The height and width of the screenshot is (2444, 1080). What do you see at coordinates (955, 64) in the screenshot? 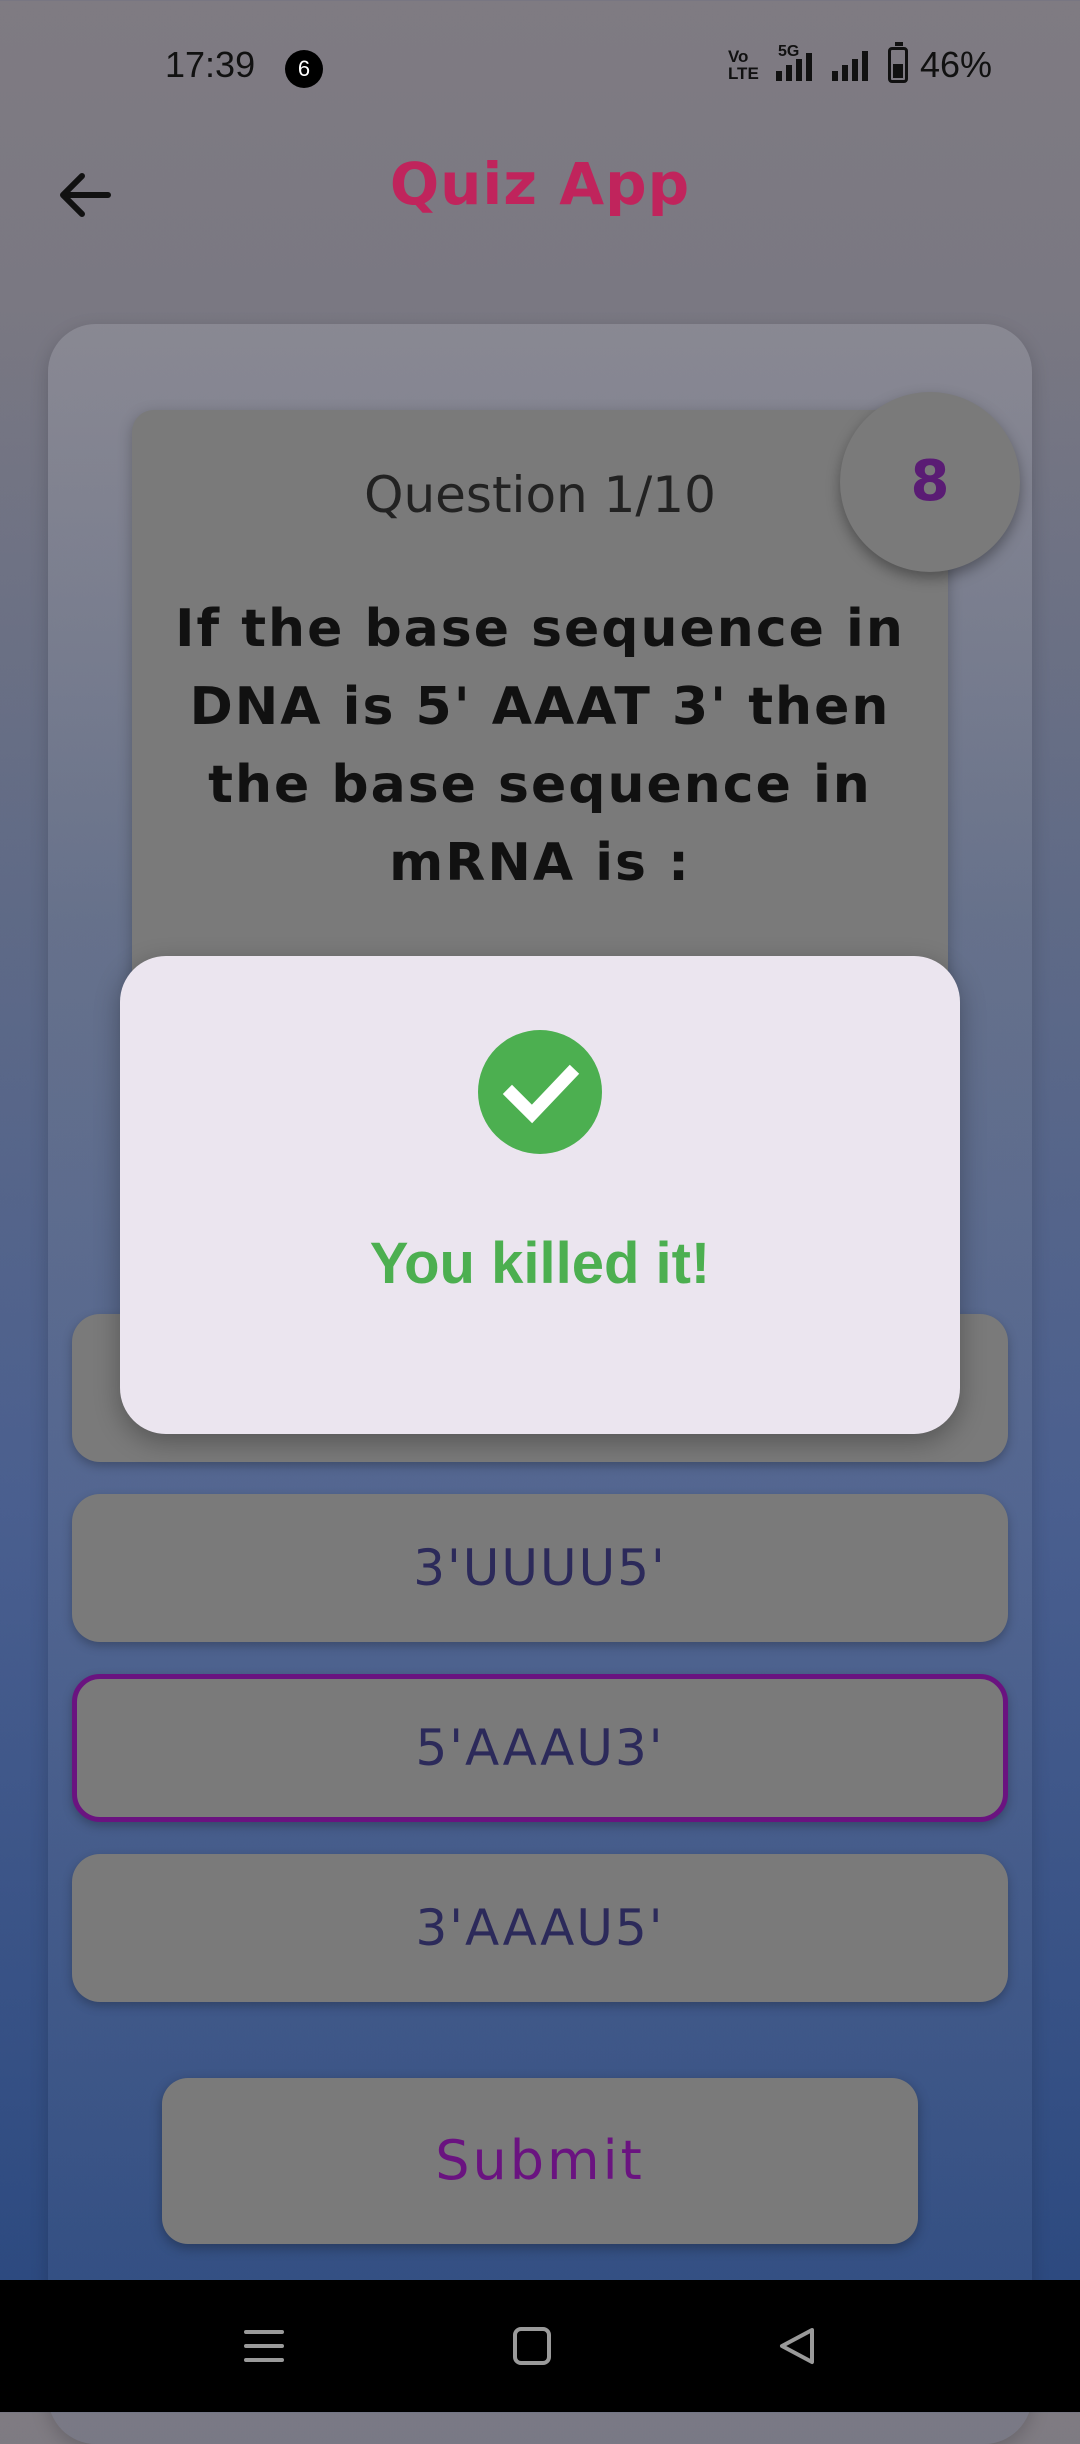
I see `battery-percent: 46%` at bounding box center [955, 64].